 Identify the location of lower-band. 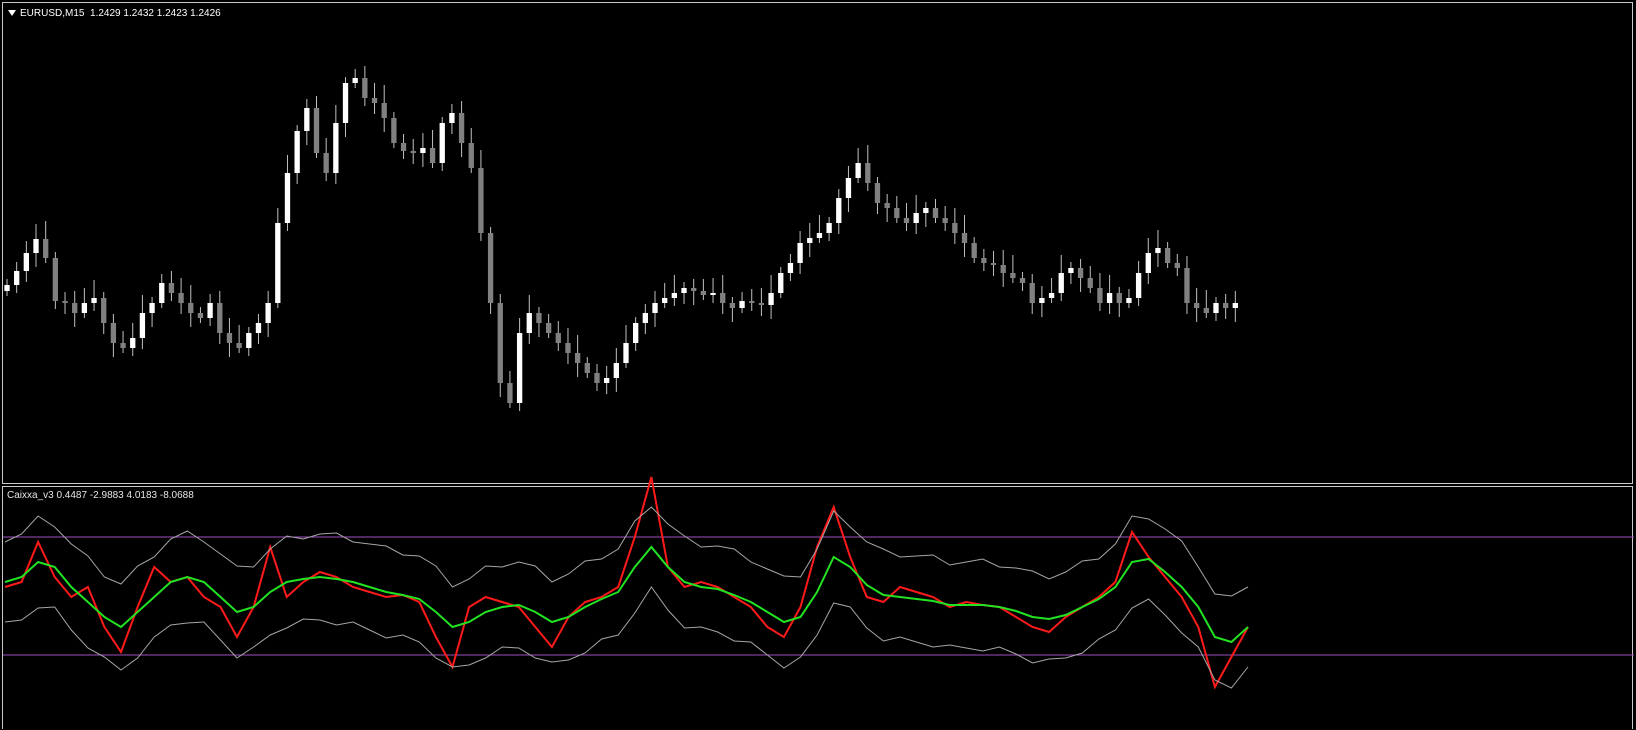
(626, 637).